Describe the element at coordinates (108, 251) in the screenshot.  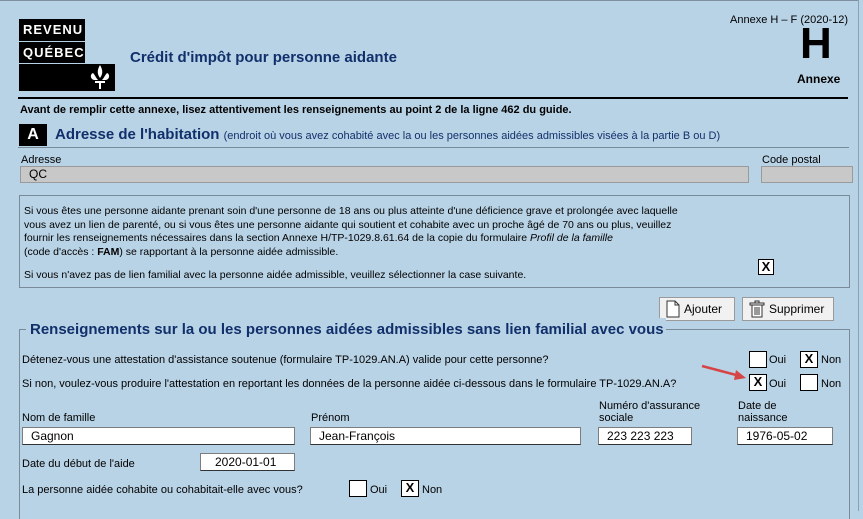
I see `access-code: FAM` at that location.